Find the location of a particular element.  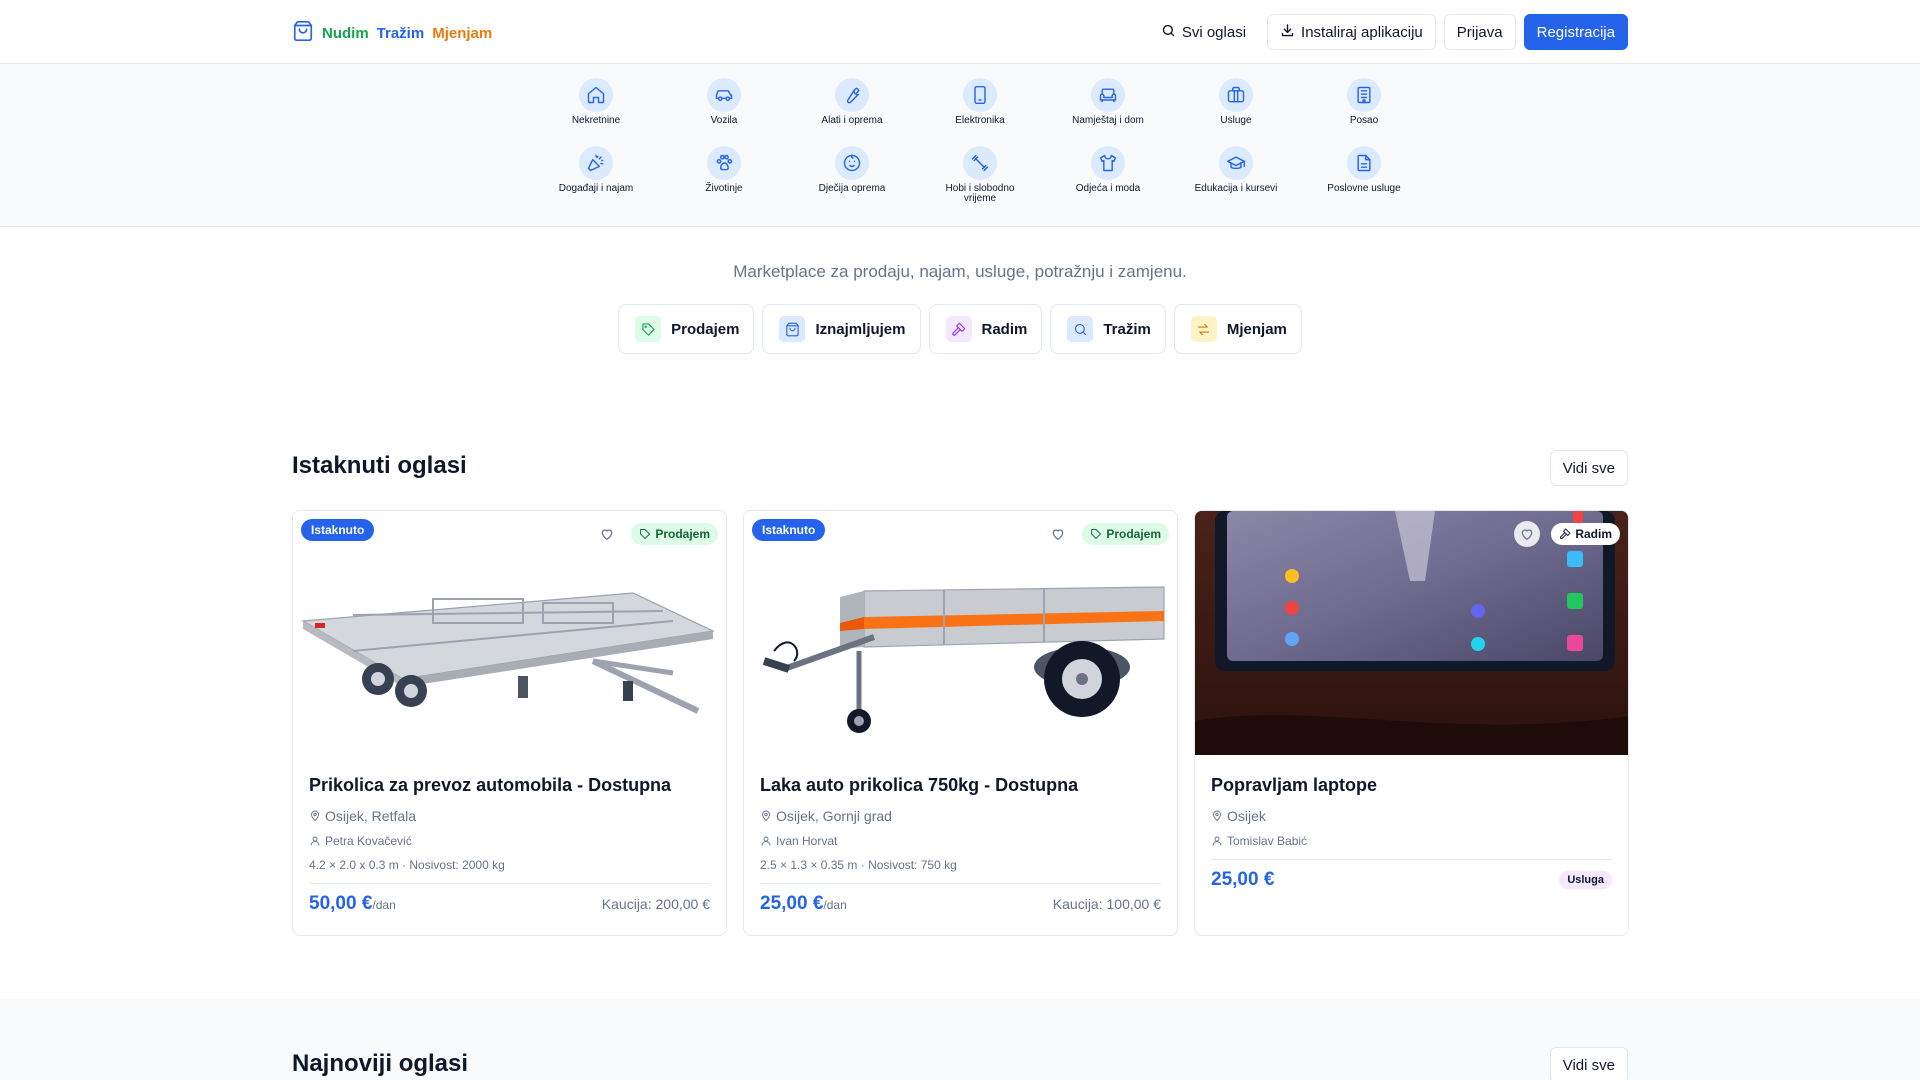

category-edukacija: Edukacija i kursevi is located at coordinates (1236, 175).